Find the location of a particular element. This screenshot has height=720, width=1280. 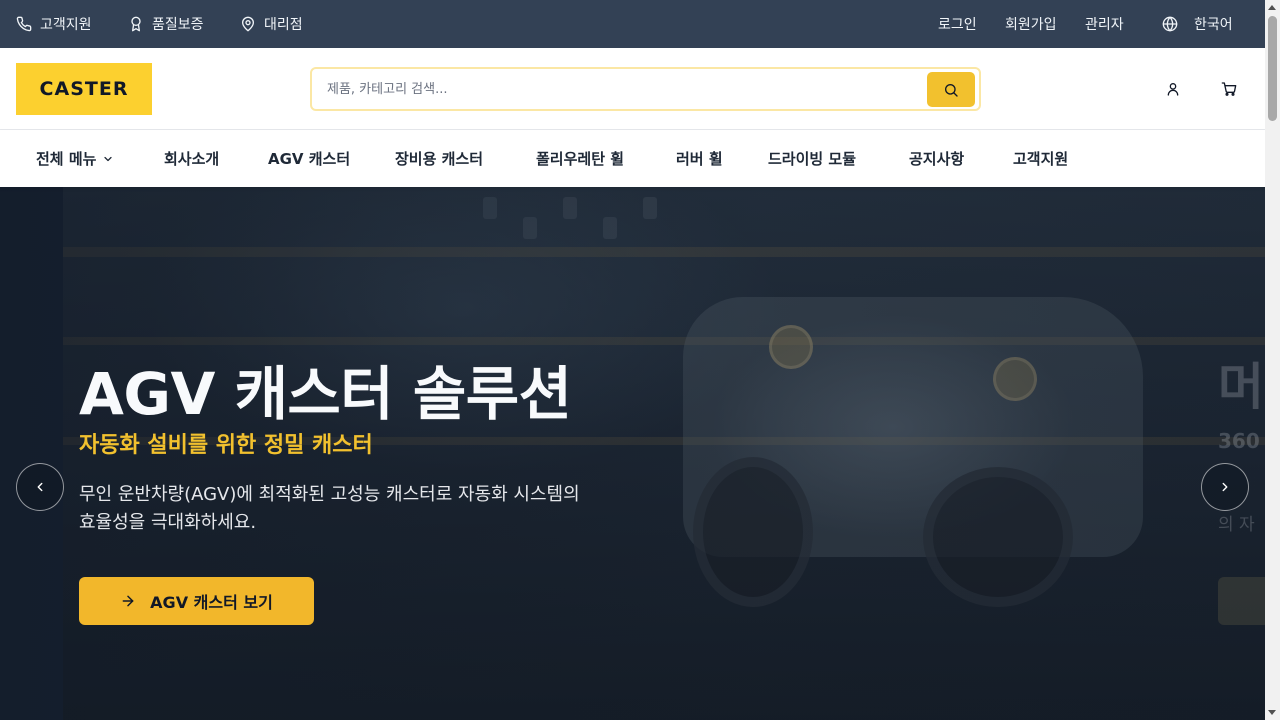

hero-title: AGV 캐스터 솔루션 is located at coordinates (325, 394).